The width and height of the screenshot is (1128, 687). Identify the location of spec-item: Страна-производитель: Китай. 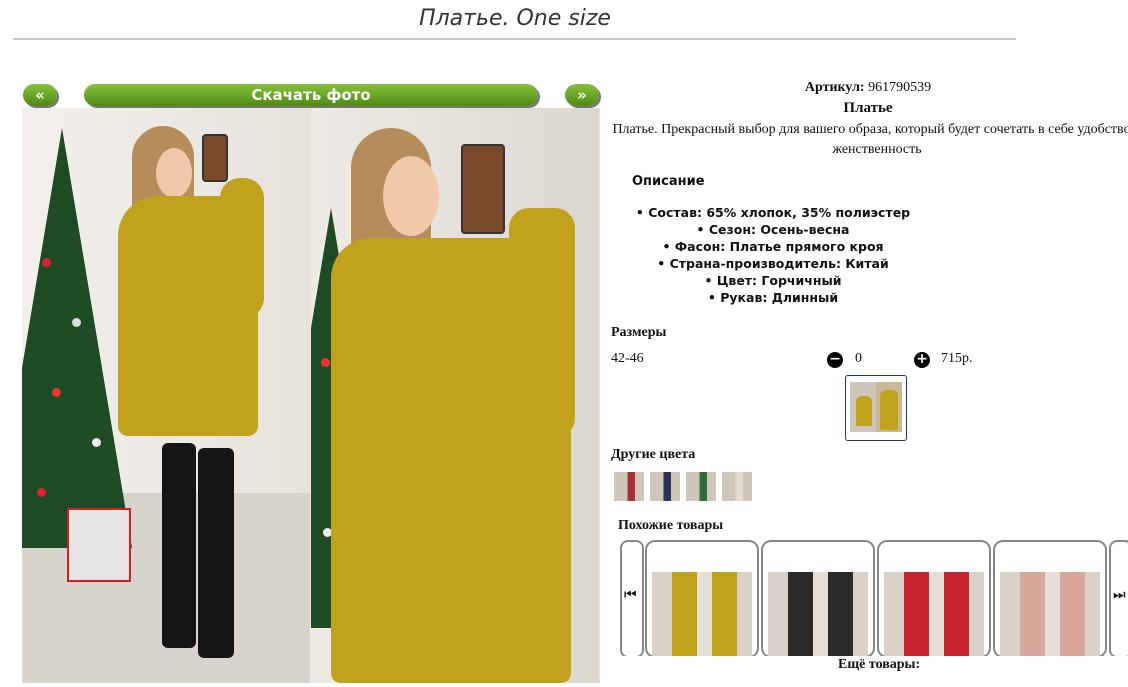
(773, 263).